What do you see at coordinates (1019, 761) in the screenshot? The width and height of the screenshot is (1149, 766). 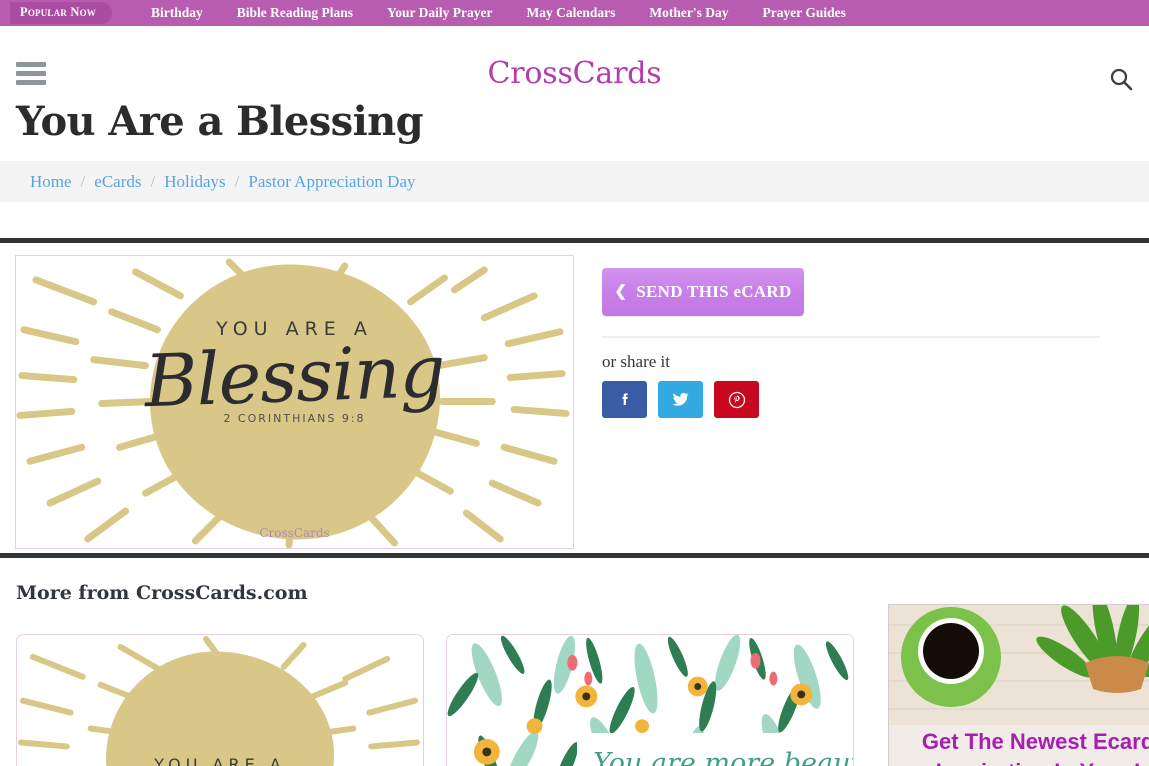 I see `promo-headline-line2: Inspiration In Your I` at bounding box center [1019, 761].